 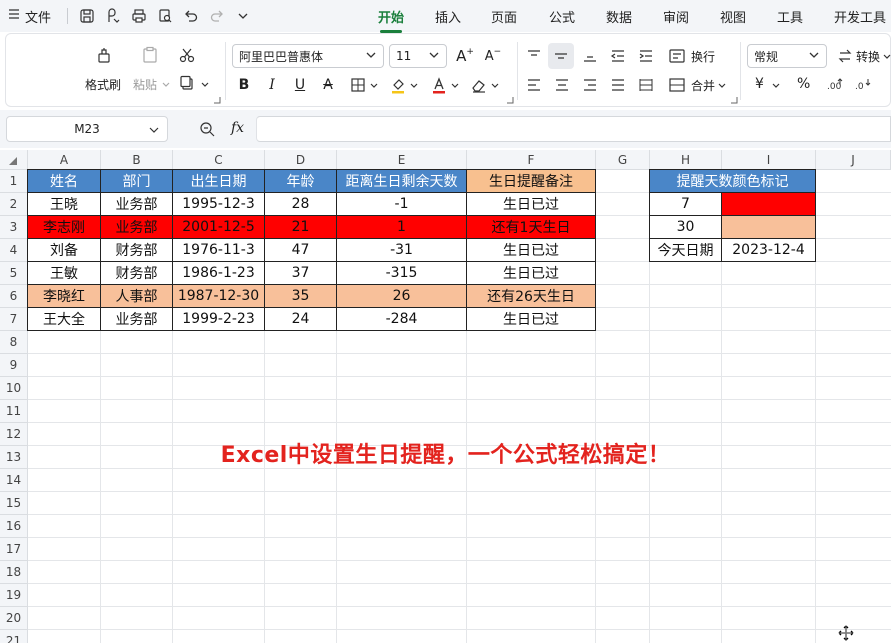 I want to click on row-header: 8, so click(x=14, y=342).